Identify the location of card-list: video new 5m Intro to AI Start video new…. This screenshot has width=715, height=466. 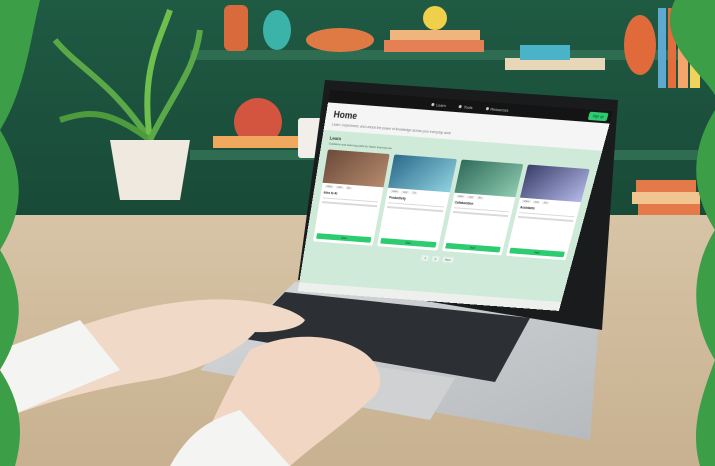
(451, 205).